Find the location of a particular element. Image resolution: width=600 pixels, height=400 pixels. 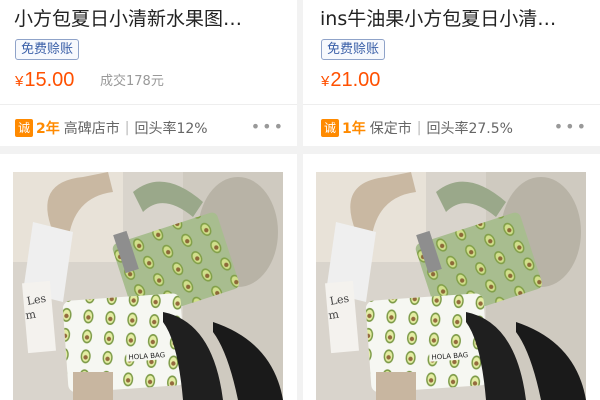

product-price: ¥15.00 is located at coordinates (44, 81).